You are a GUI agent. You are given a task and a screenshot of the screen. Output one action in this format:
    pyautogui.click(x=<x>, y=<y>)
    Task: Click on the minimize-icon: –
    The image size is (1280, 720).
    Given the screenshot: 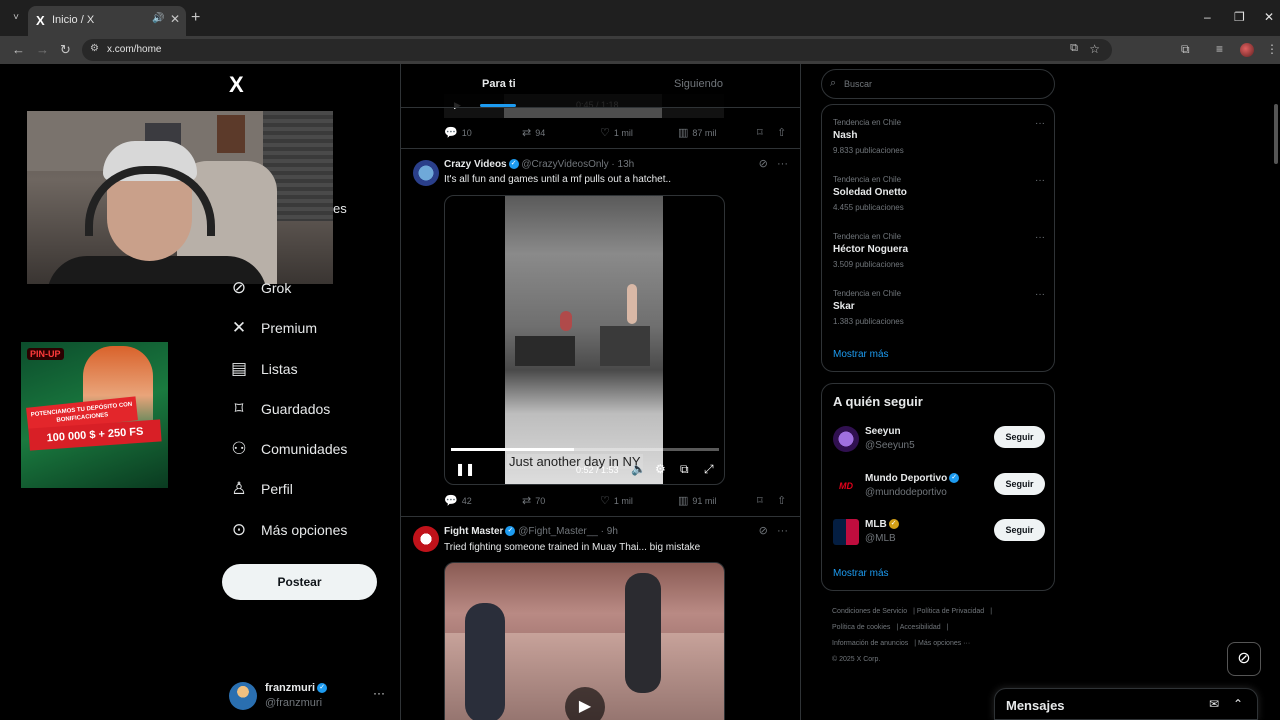 What is the action you would take?
    pyautogui.click(x=1207, y=17)
    